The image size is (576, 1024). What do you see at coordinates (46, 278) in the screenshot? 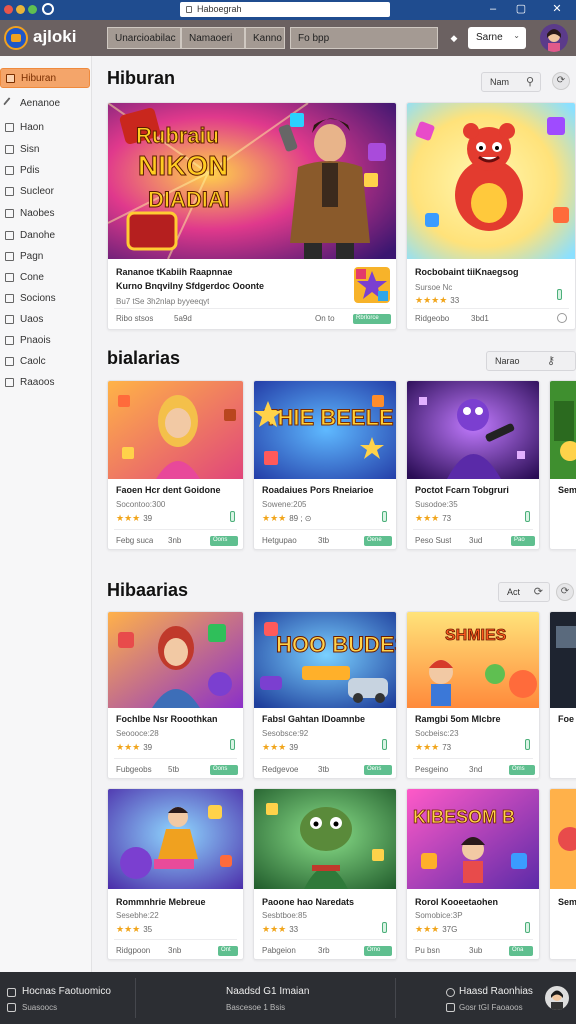
I see `sidebar-item-cone: Cone` at bounding box center [46, 278].